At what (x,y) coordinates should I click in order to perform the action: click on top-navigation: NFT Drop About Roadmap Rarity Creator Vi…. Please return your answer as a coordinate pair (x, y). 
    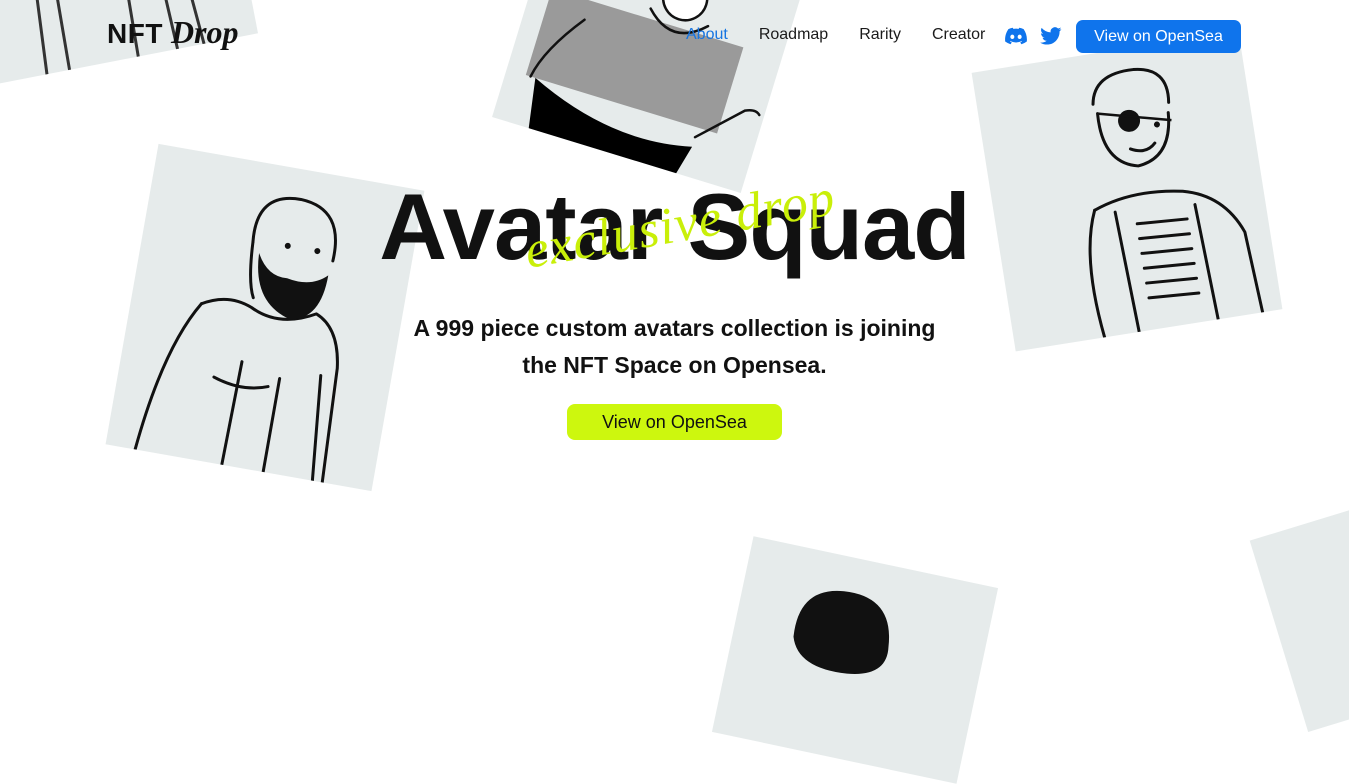
    Looking at the image, I should click on (674, 37).